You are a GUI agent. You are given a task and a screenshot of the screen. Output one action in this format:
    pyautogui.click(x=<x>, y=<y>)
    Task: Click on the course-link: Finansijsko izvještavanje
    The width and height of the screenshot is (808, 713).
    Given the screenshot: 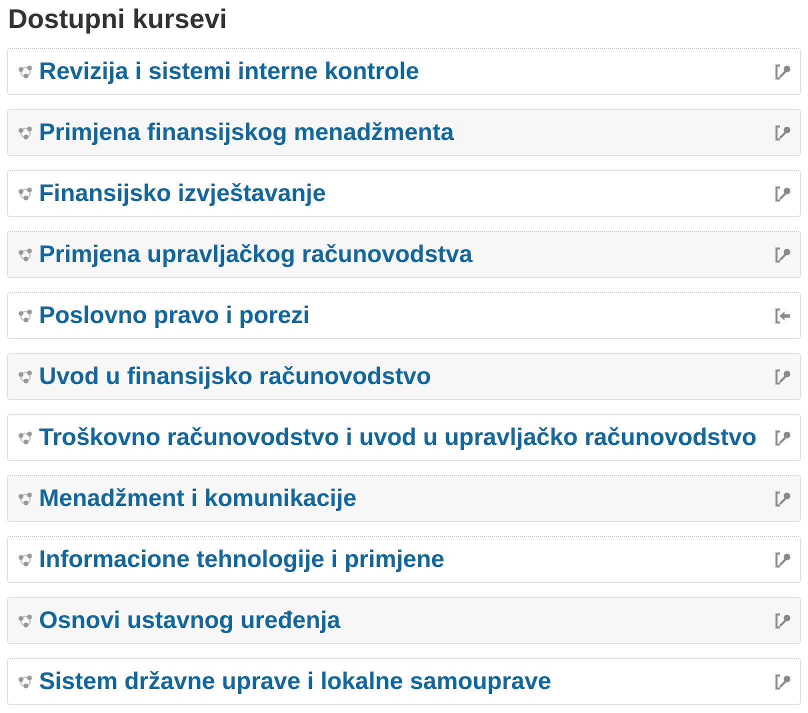 What is the action you would take?
    pyautogui.click(x=182, y=193)
    